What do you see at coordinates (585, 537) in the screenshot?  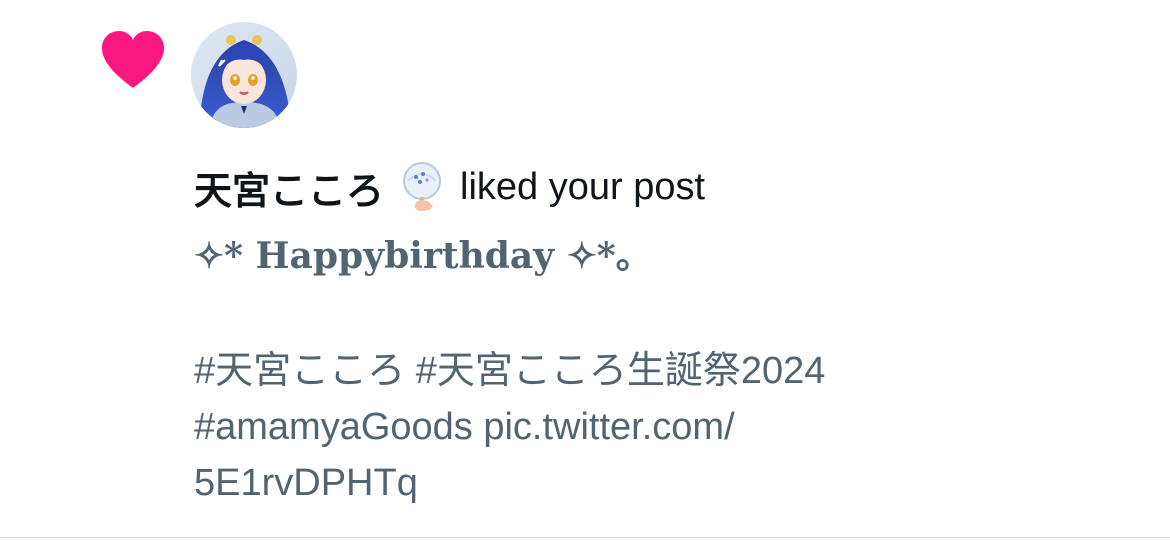 I see `divider` at bounding box center [585, 537].